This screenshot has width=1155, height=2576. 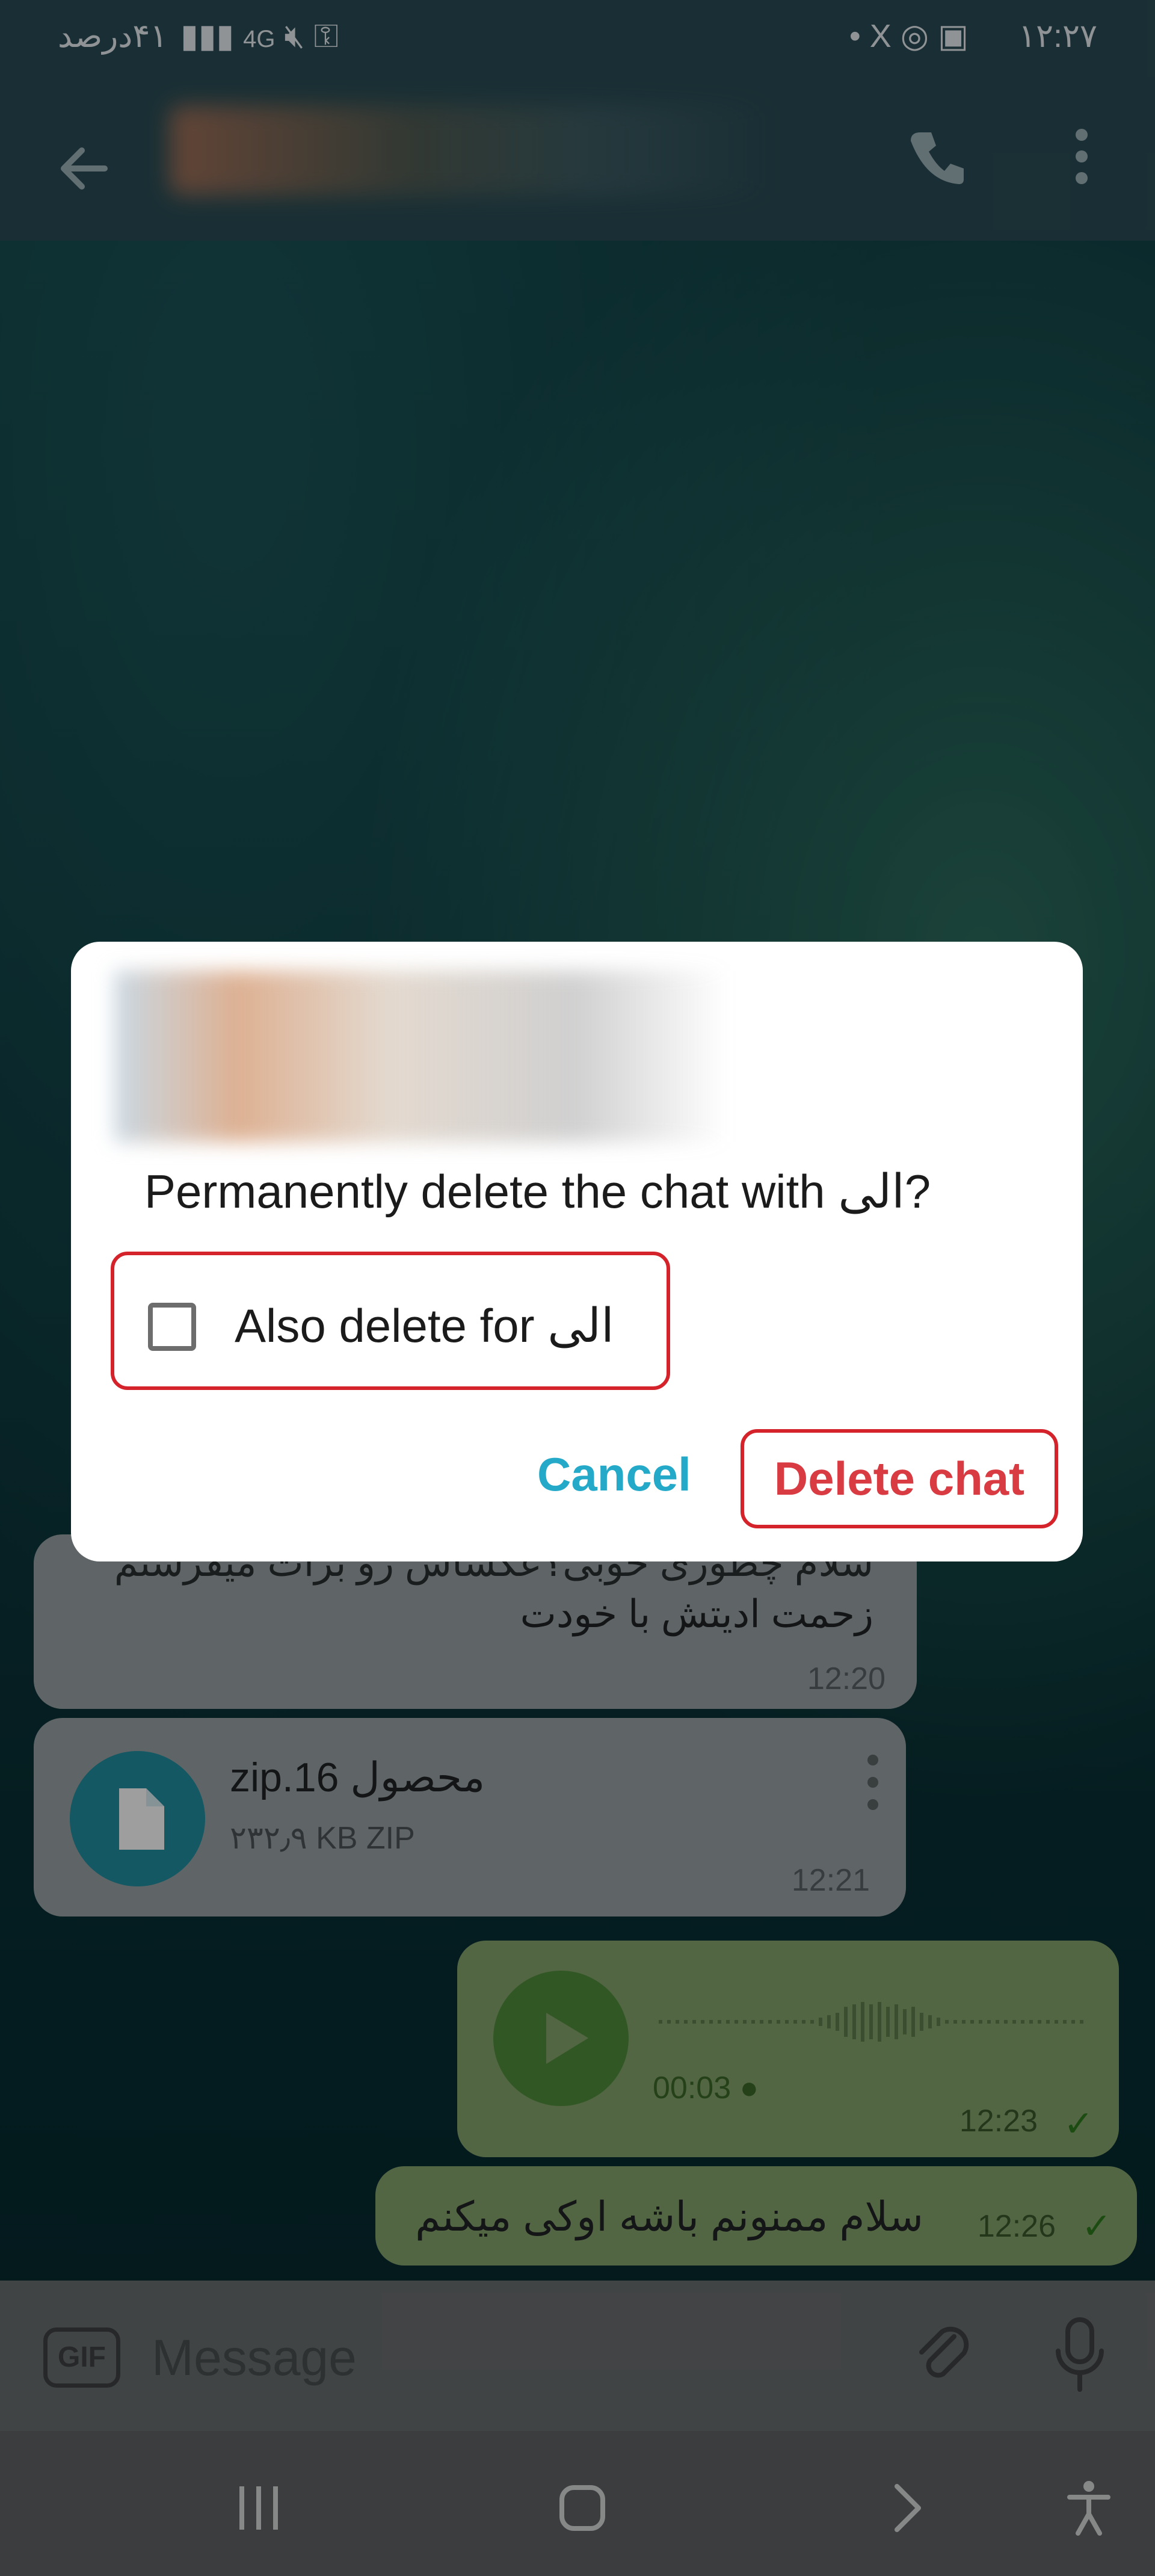 I want to click on cancel-button: Cancel, so click(x=614, y=1474).